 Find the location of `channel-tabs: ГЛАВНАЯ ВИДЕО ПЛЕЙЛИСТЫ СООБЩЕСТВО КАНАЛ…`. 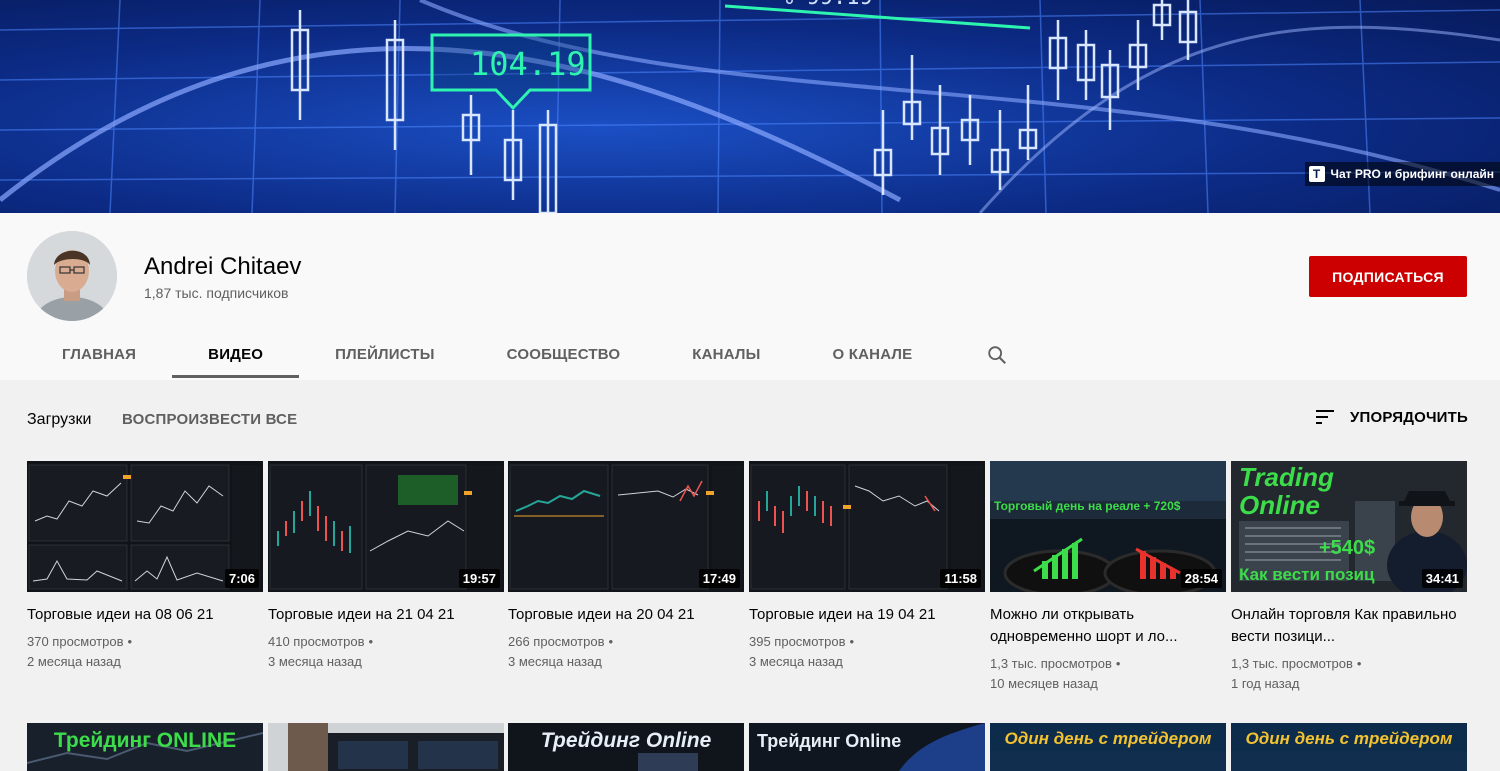

channel-tabs: ГЛАВНАЯ ВИДЕО ПЛЕЙЛИСТЫ СООБЩЕСТВО КАНАЛ… is located at coordinates (529, 354).